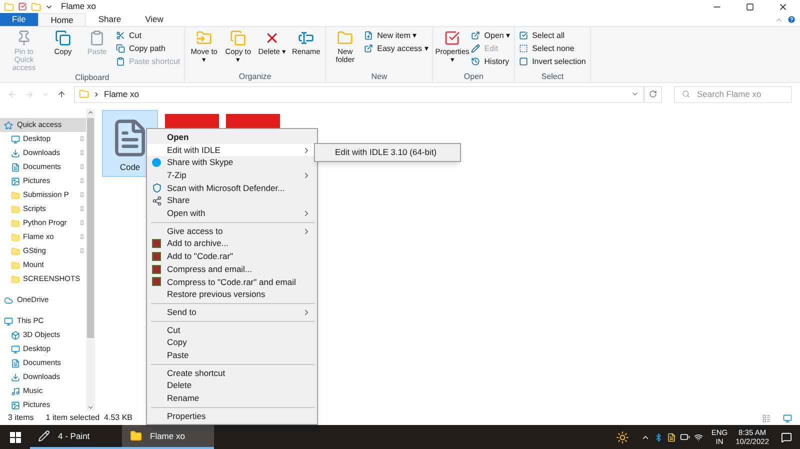  I want to click on ribbon-small-button: Copy path, so click(148, 48).